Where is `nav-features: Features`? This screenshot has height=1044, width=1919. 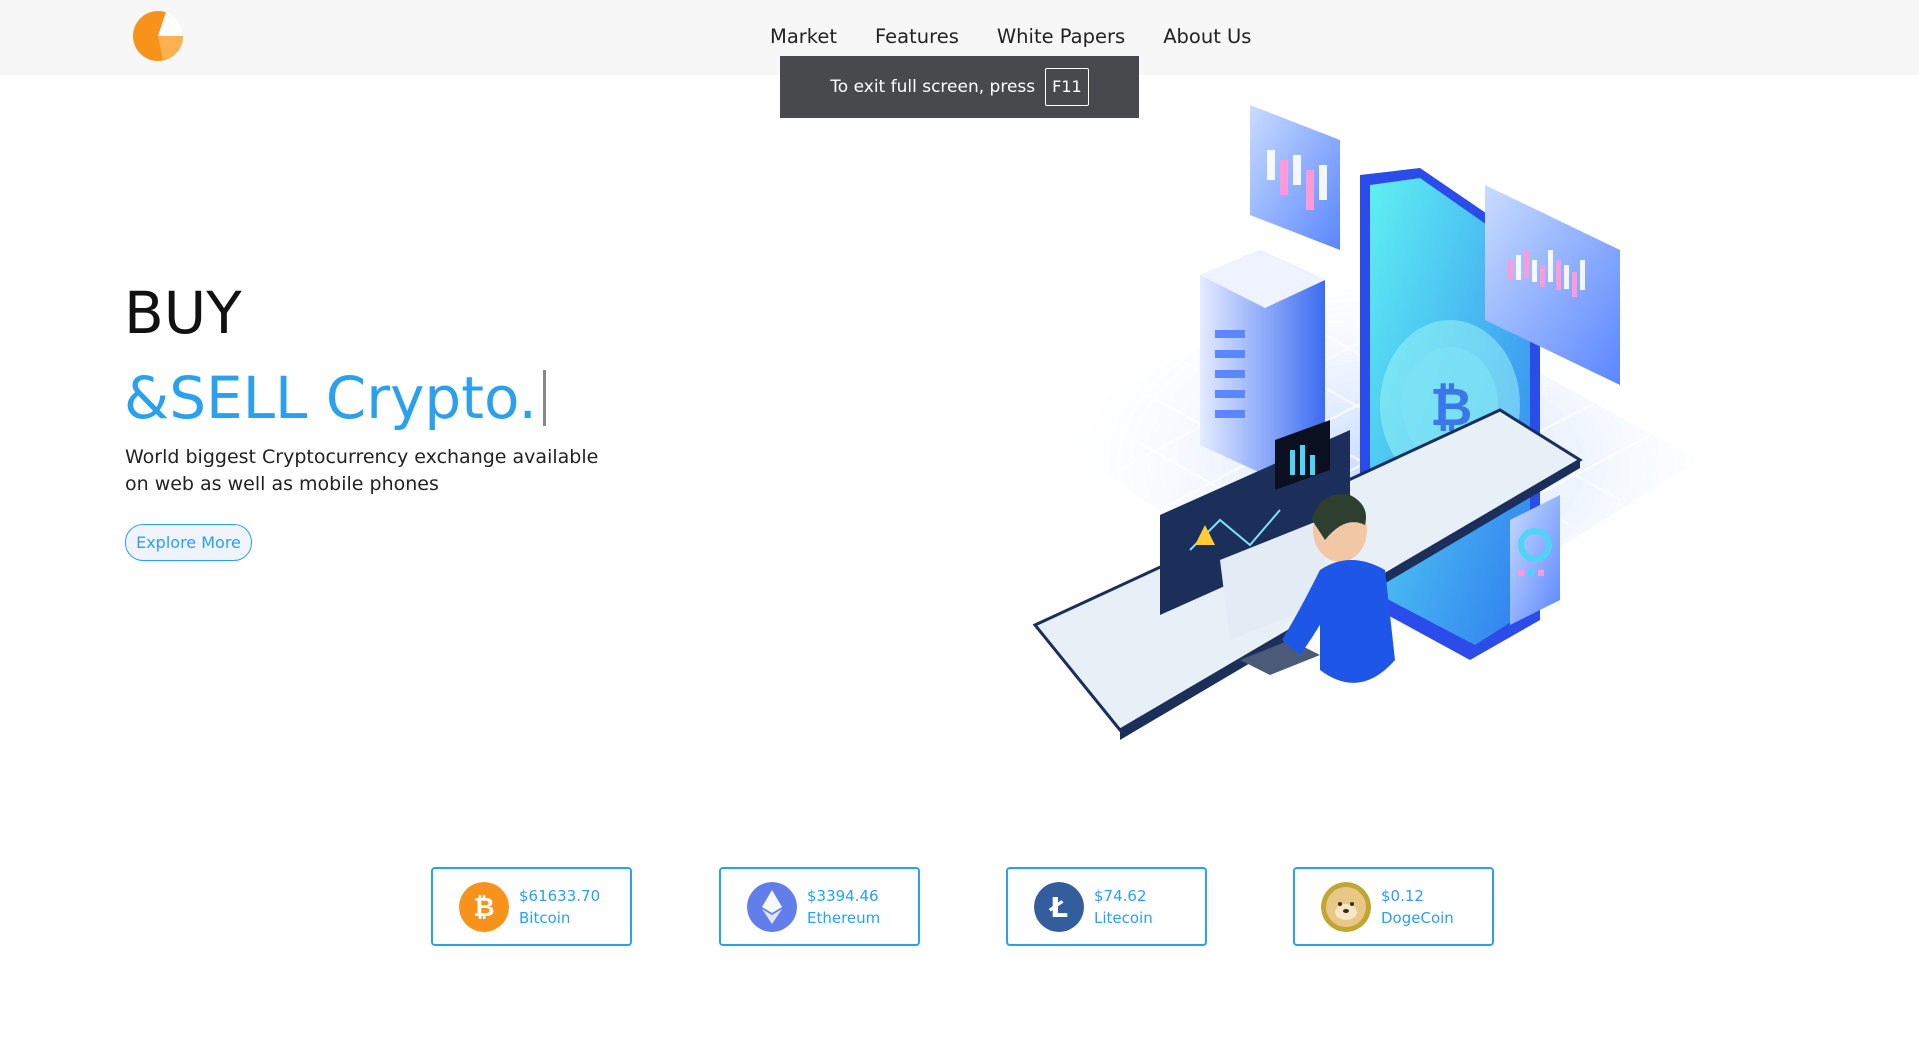 nav-features: Features is located at coordinates (917, 37).